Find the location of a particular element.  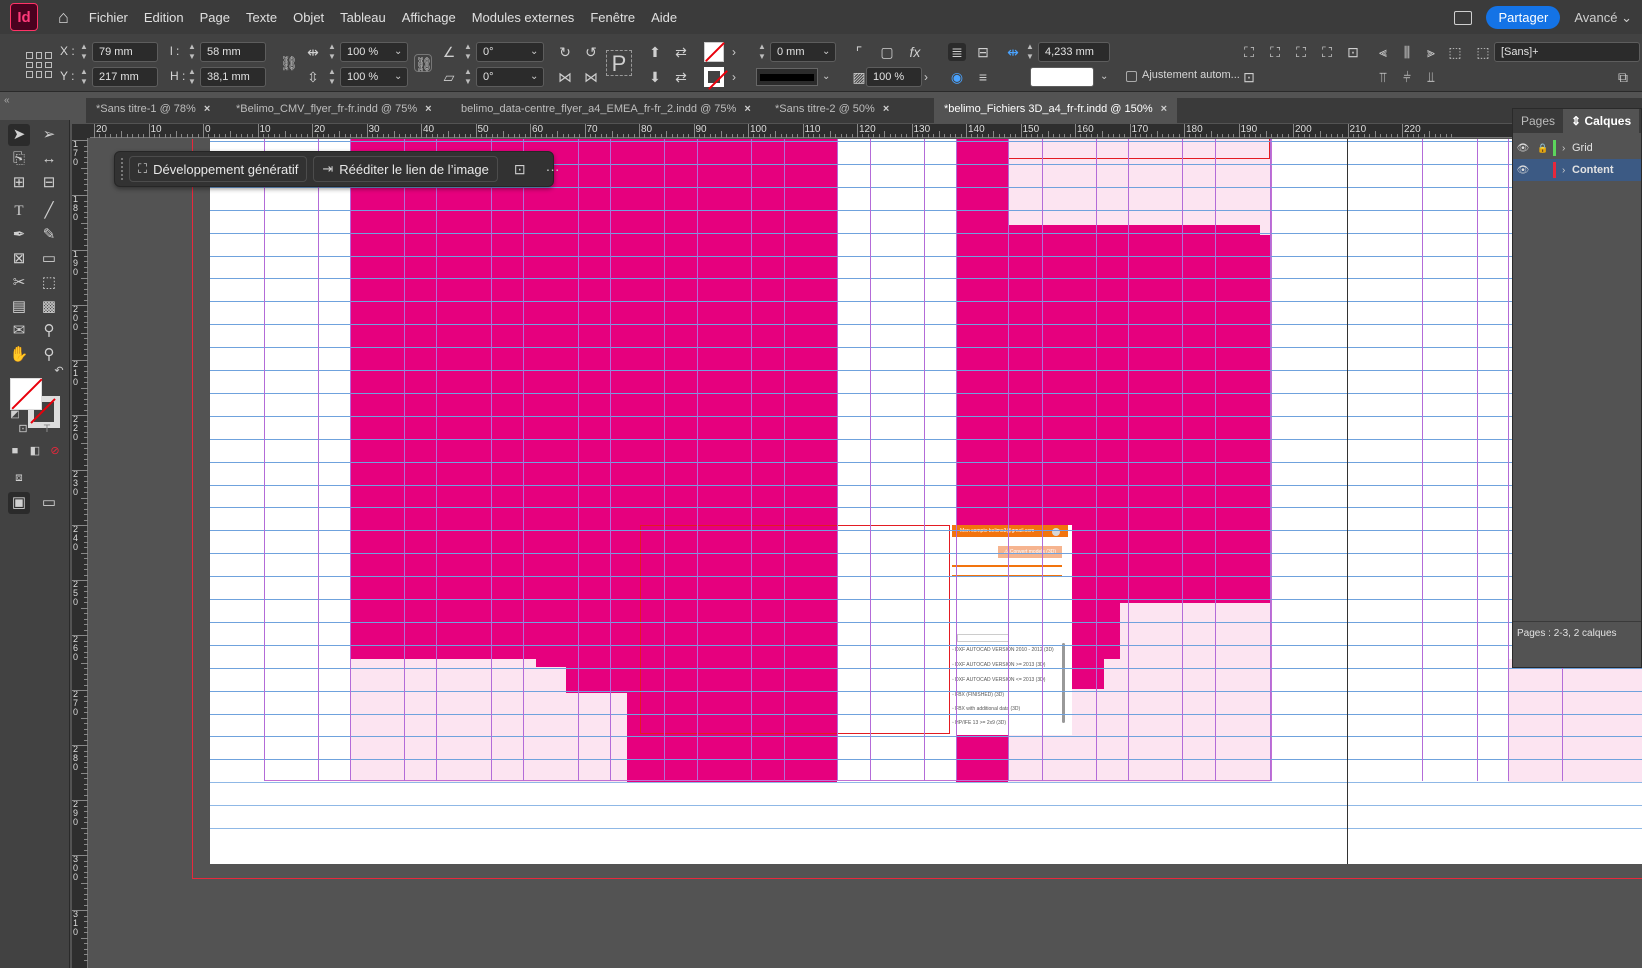

ruler-origin is located at coordinates (81, 131).